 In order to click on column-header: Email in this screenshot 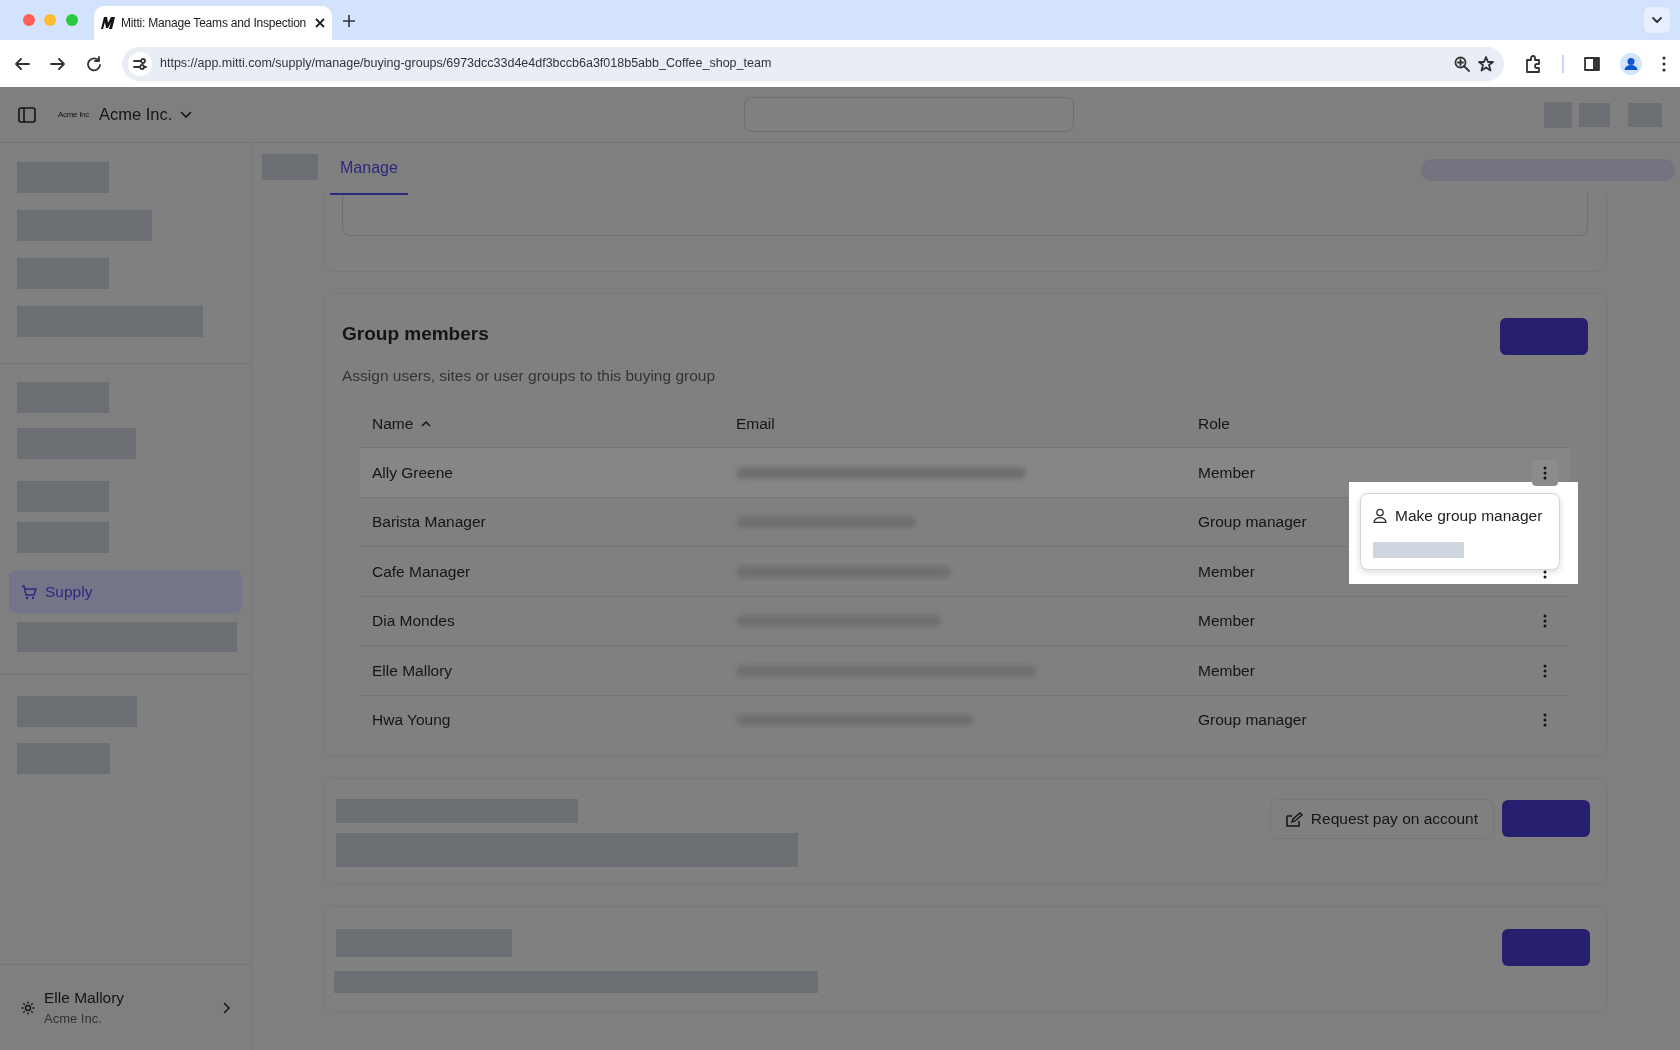, I will do `click(967, 424)`.